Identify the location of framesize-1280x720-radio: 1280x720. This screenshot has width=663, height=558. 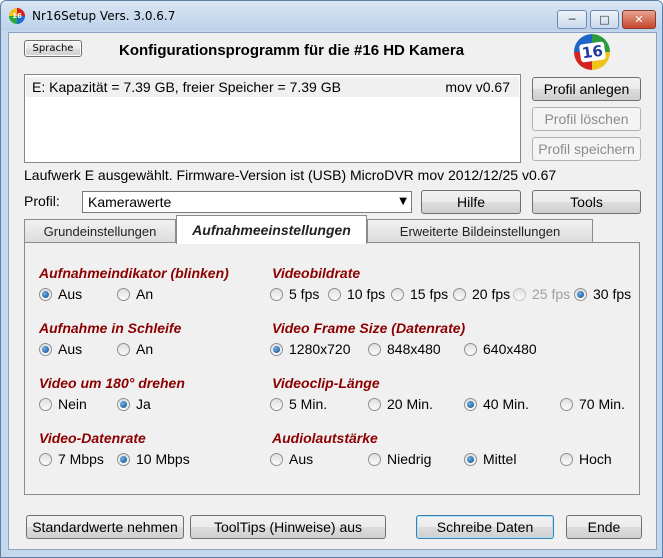
(310, 349).